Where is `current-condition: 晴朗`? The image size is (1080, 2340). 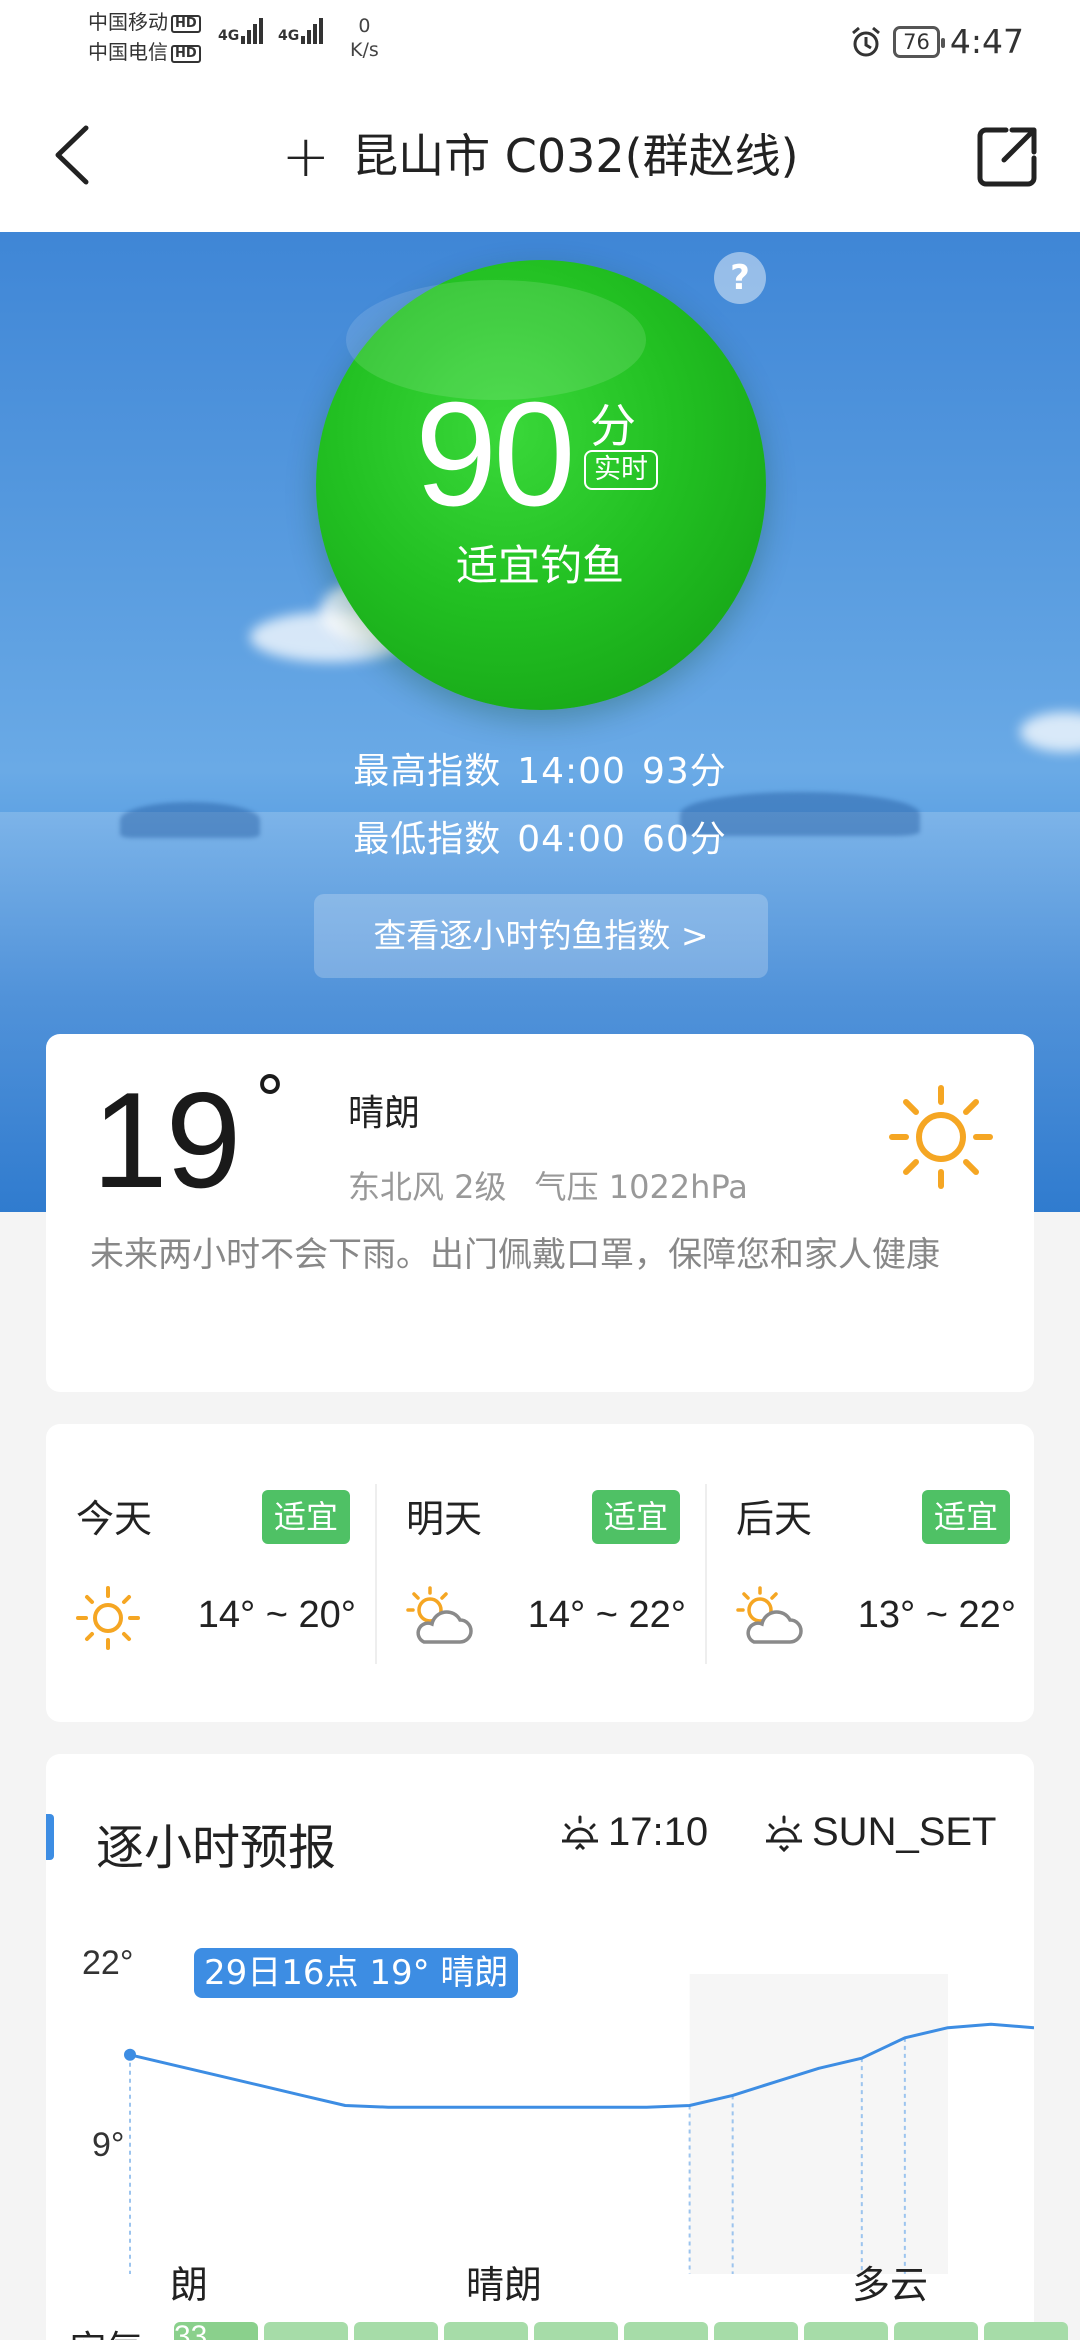 current-condition: 晴朗 is located at coordinates (384, 1113).